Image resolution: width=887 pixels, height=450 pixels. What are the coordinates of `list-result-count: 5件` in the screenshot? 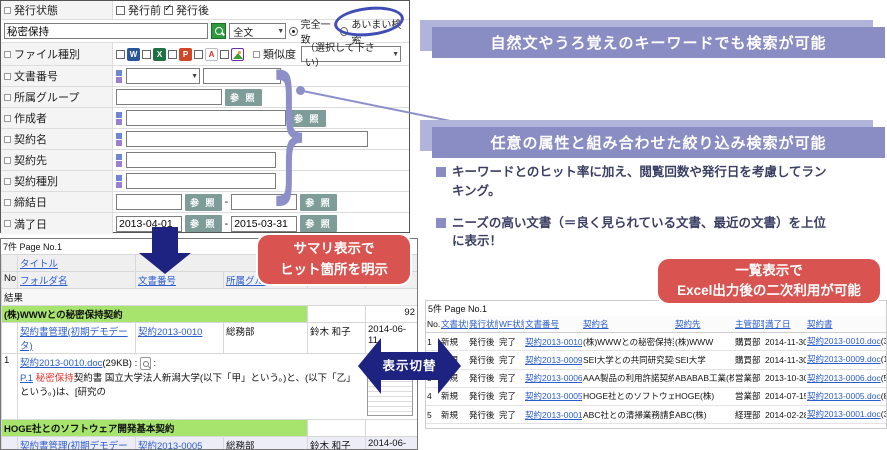 It's located at (435, 309).